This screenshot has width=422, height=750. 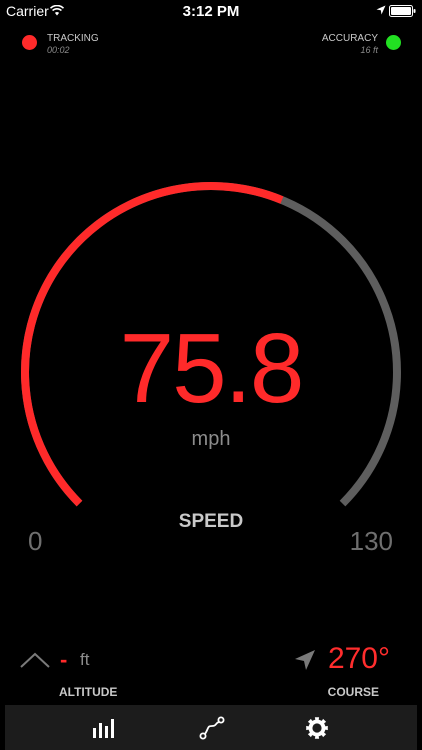 What do you see at coordinates (353, 692) in the screenshot?
I see `course-label: COURSE` at bounding box center [353, 692].